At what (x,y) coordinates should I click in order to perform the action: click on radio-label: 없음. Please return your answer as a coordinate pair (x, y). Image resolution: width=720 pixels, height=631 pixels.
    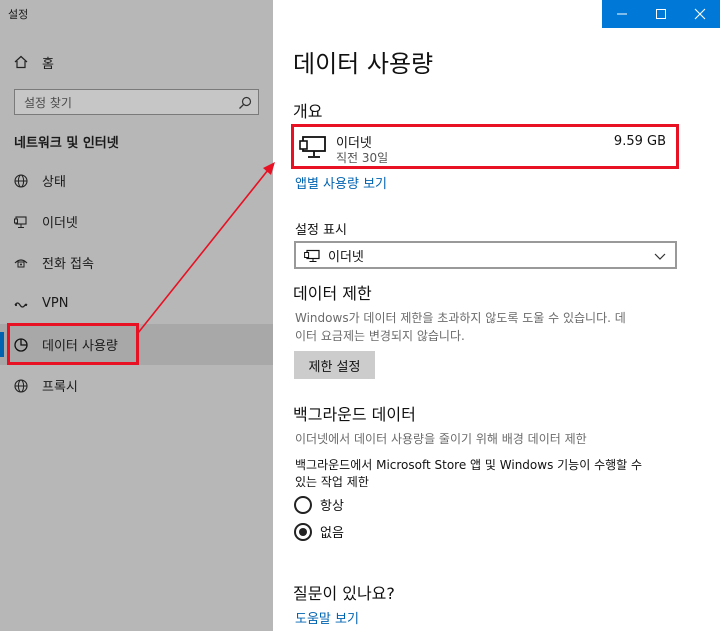
    Looking at the image, I should click on (332, 533).